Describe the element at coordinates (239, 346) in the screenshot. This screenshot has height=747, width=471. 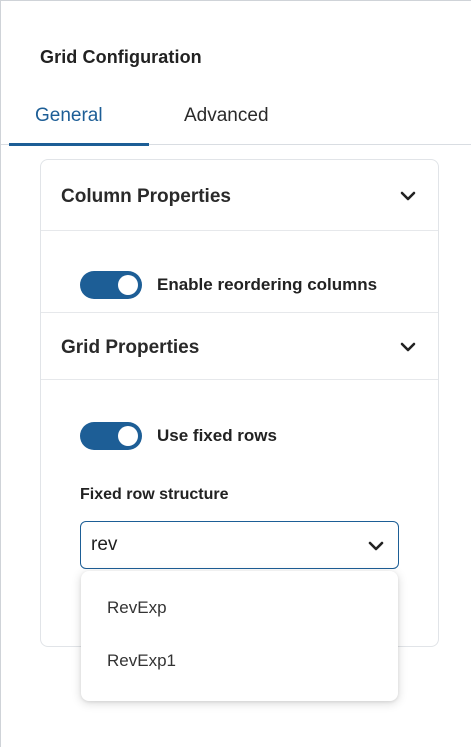
I see `grid-properties-header: Grid Properties` at that location.